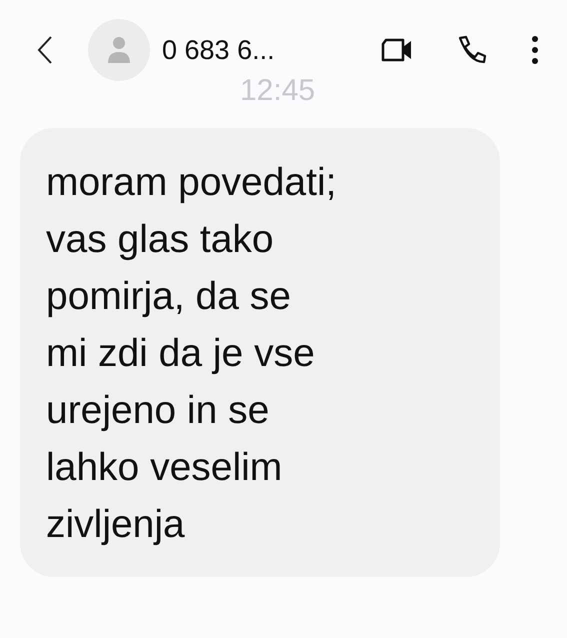 This screenshot has height=638, width=567. What do you see at coordinates (45, 50) in the screenshot?
I see `back-icon` at bounding box center [45, 50].